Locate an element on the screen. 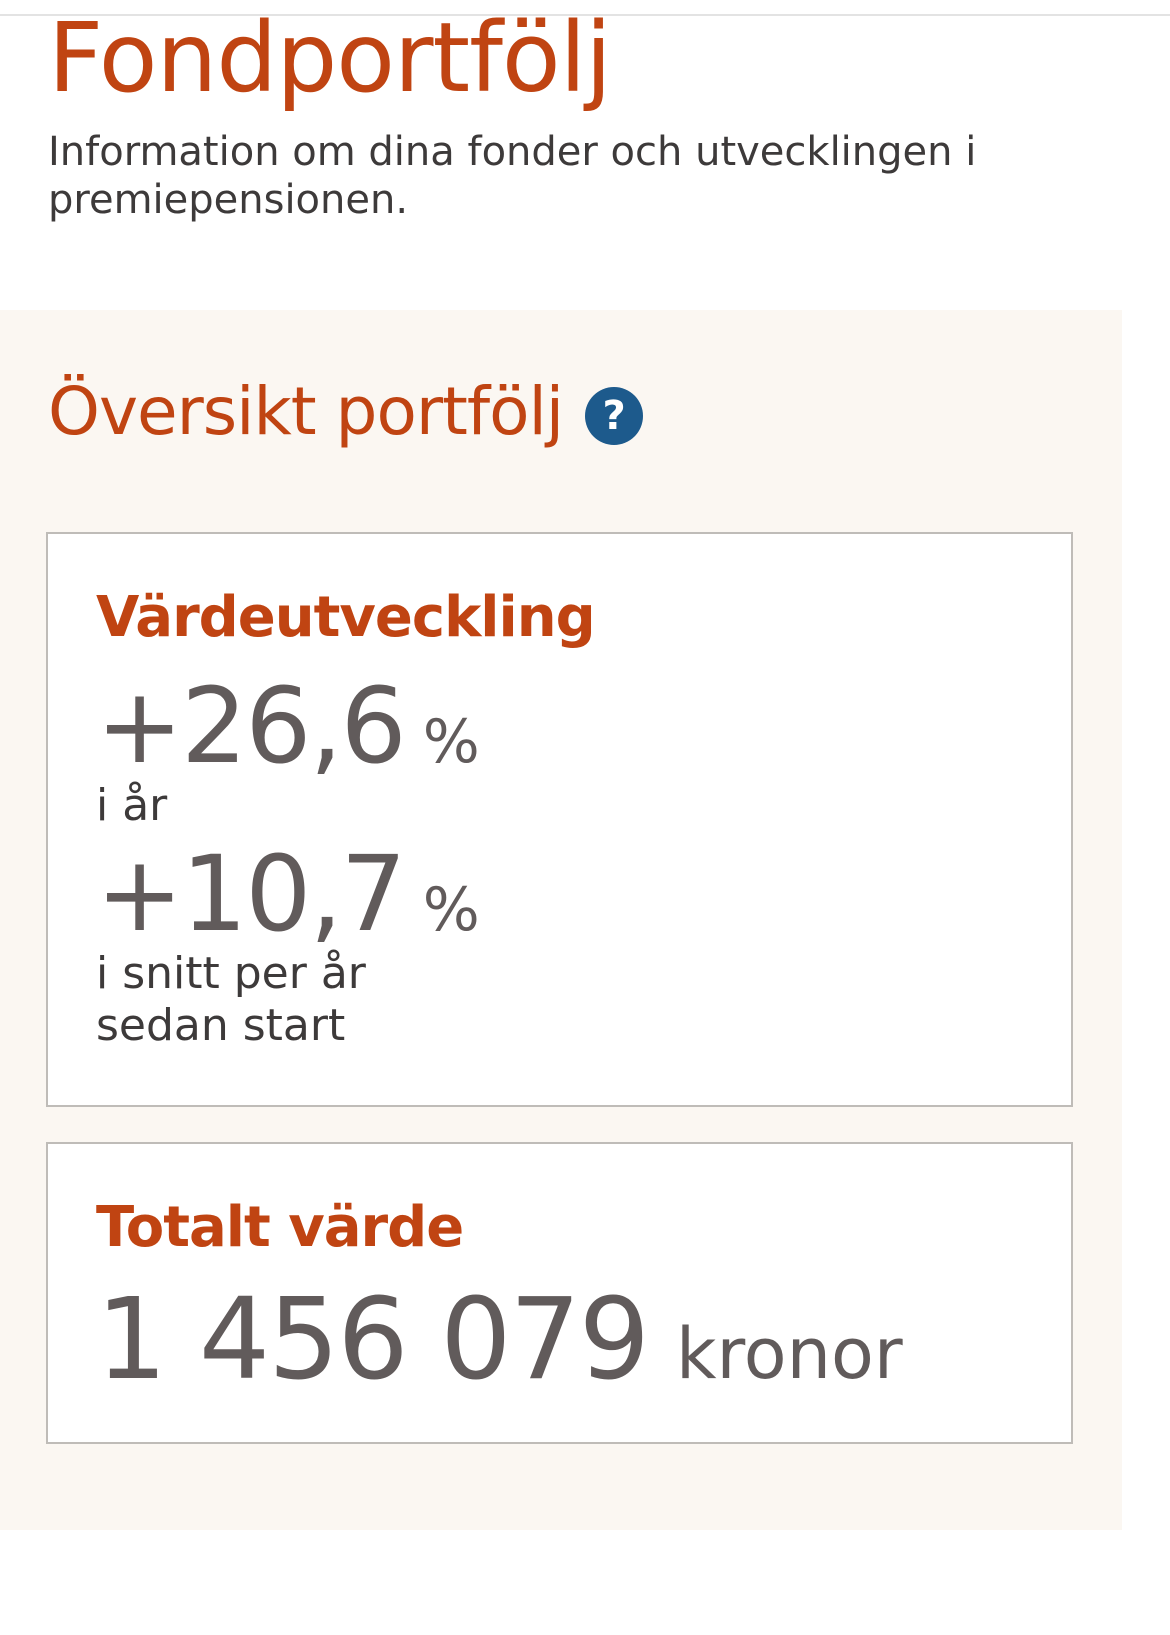 Image resolution: width=1170 pixels, height=1635 pixels. this-year-stat: +26,6% is located at coordinates (288, 726).